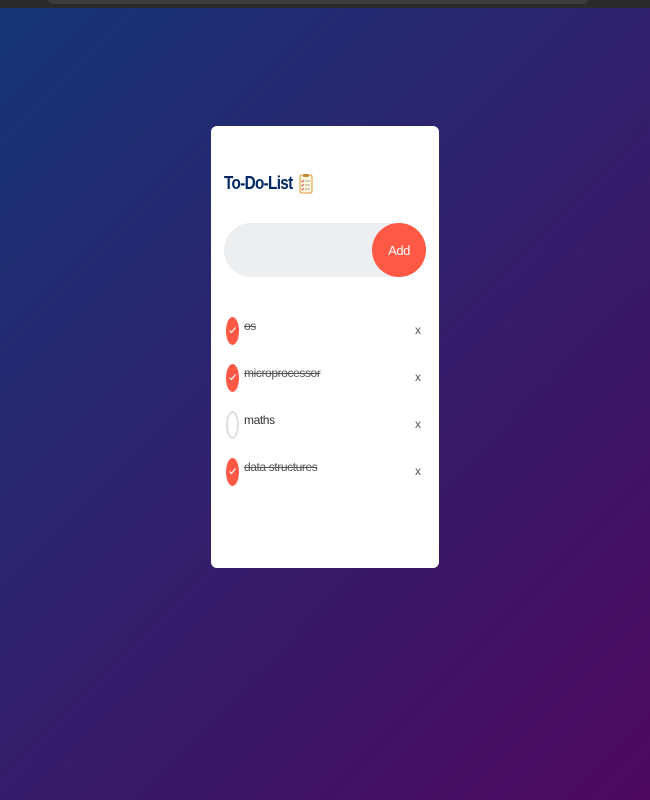 The height and width of the screenshot is (800, 650). What do you see at coordinates (282, 373) in the screenshot?
I see `task-label: microprocessor` at bounding box center [282, 373].